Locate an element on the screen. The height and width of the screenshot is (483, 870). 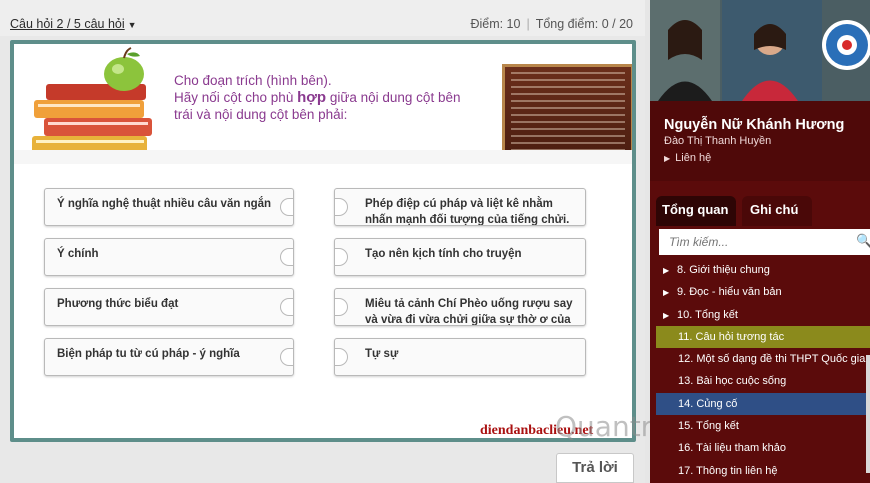
books-apple-illustration is located at coordinates (92, 100).